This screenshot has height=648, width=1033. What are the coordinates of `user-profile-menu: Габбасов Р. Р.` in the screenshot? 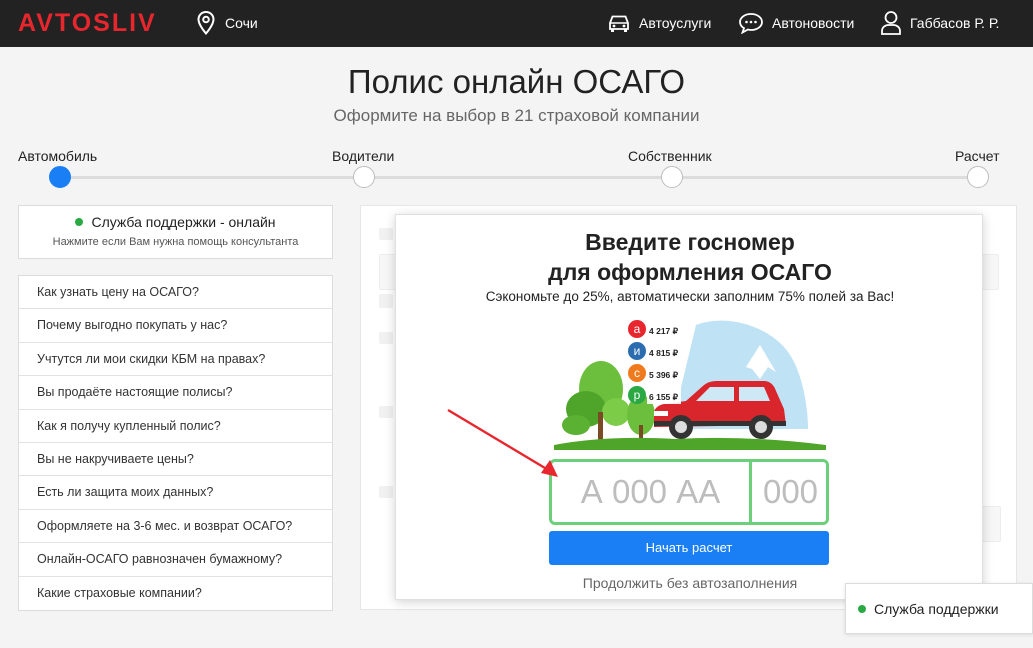 It's located at (939, 23).